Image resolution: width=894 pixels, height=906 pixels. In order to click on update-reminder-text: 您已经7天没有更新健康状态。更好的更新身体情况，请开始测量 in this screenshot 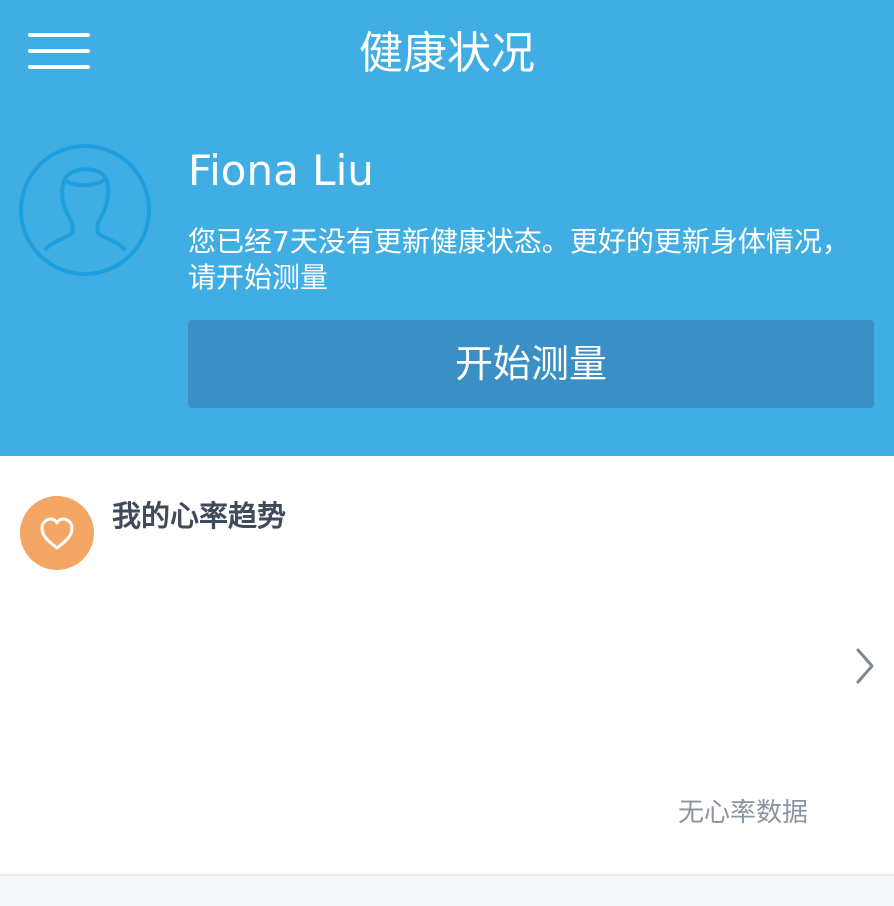, I will do `click(519, 259)`.